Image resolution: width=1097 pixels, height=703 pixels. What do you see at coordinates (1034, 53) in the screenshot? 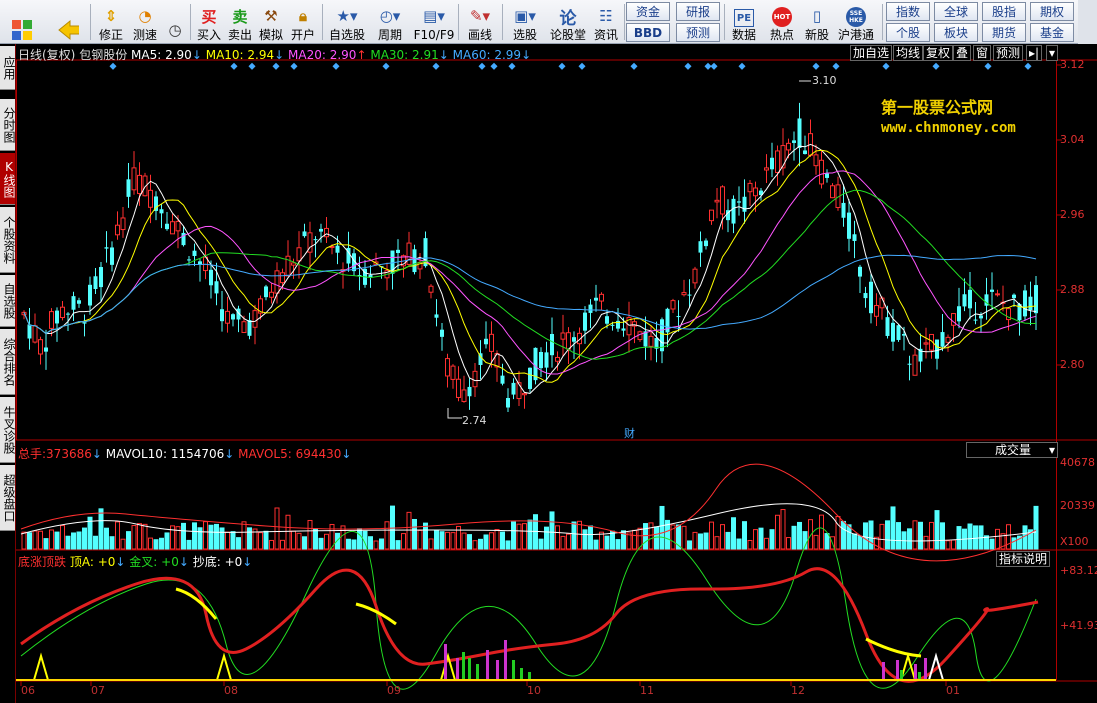
I see `collapse-arrow-icon: ▸|` at bounding box center [1034, 53].